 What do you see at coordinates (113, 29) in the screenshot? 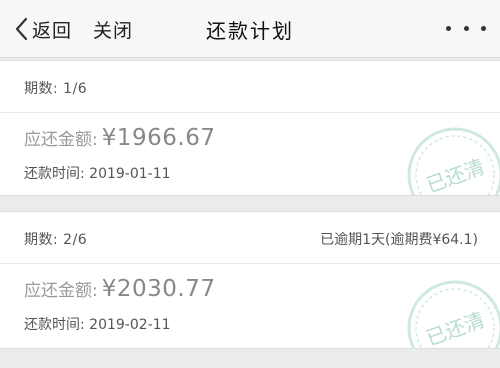
I see `close-button: 关闭` at bounding box center [113, 29].